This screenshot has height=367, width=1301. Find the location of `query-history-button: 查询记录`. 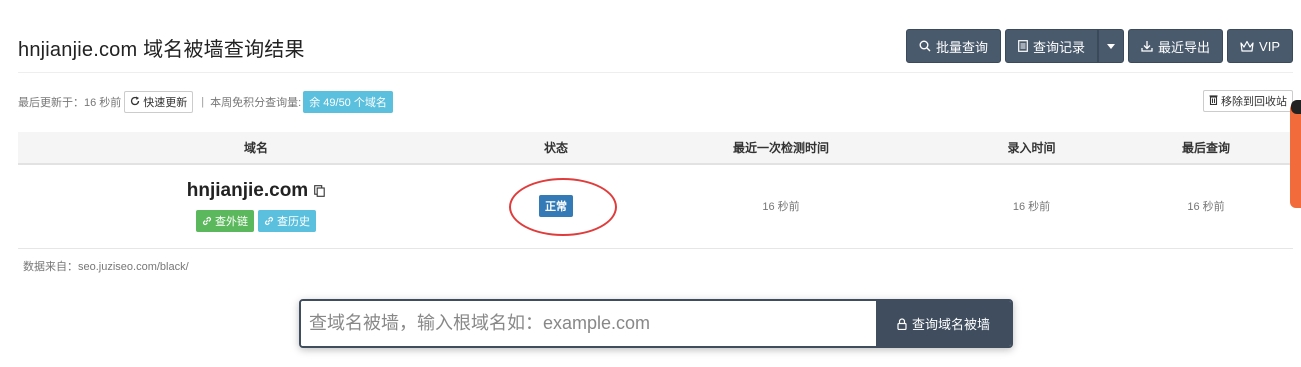

query-history-button: 查询记录 is located at coordinates (1052, 46).